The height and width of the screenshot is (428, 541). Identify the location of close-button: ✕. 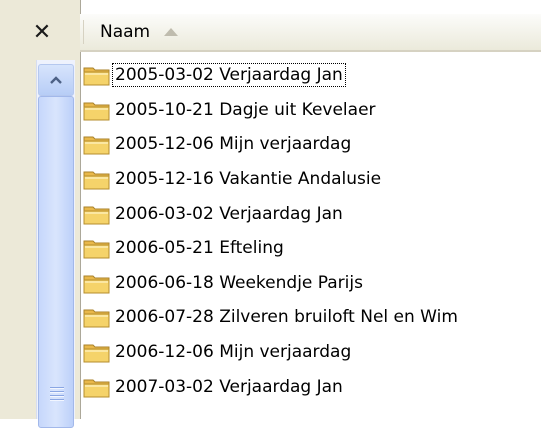
(42, 32).